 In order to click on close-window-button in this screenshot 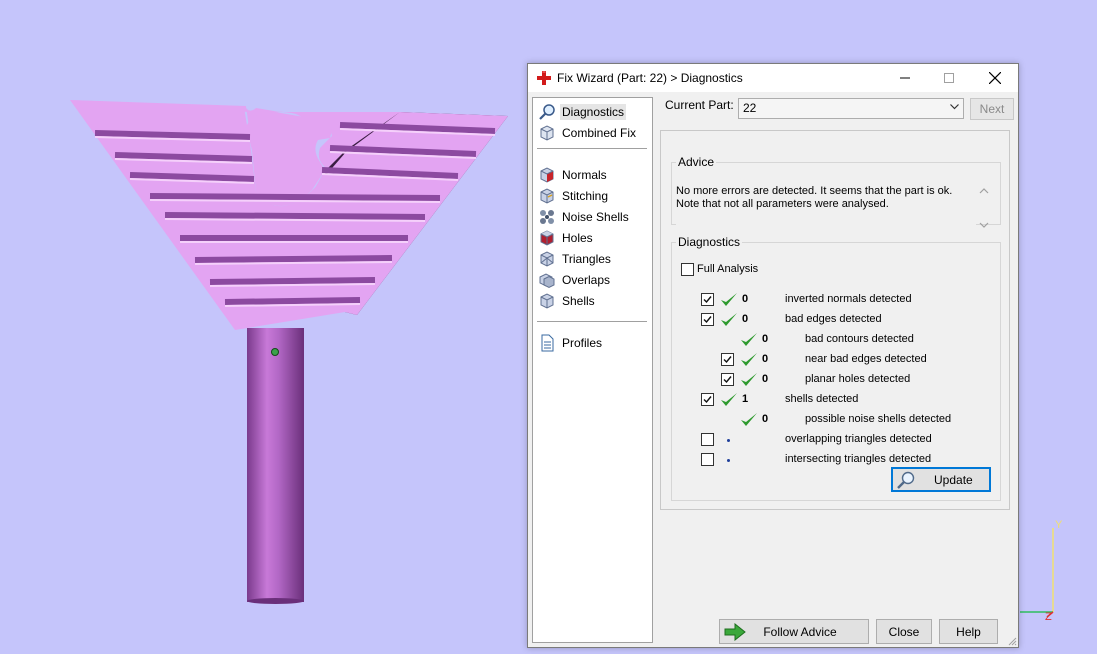, I will do `click(995, 78)`.